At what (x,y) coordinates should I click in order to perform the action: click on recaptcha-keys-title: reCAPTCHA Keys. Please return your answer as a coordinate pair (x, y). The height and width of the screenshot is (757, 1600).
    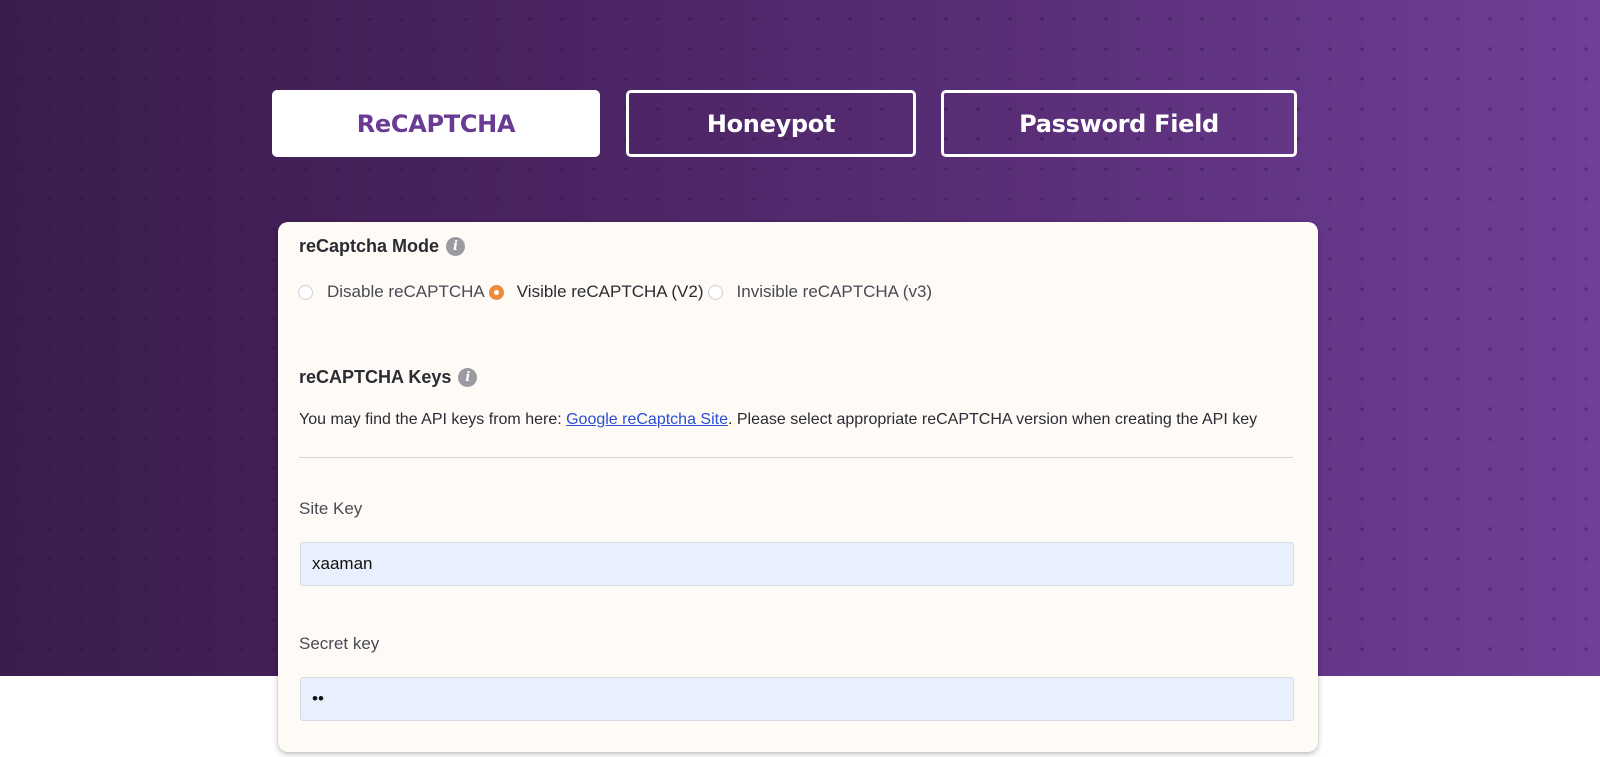
    Looking at the image, I should click on (375, 377).